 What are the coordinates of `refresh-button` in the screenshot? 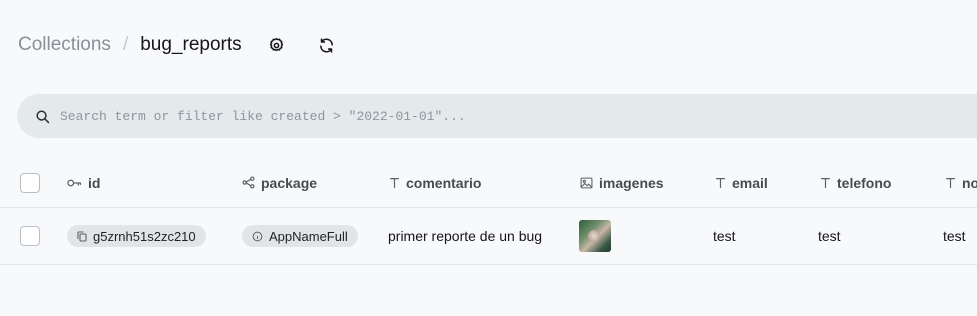 It's located at (327, 45).